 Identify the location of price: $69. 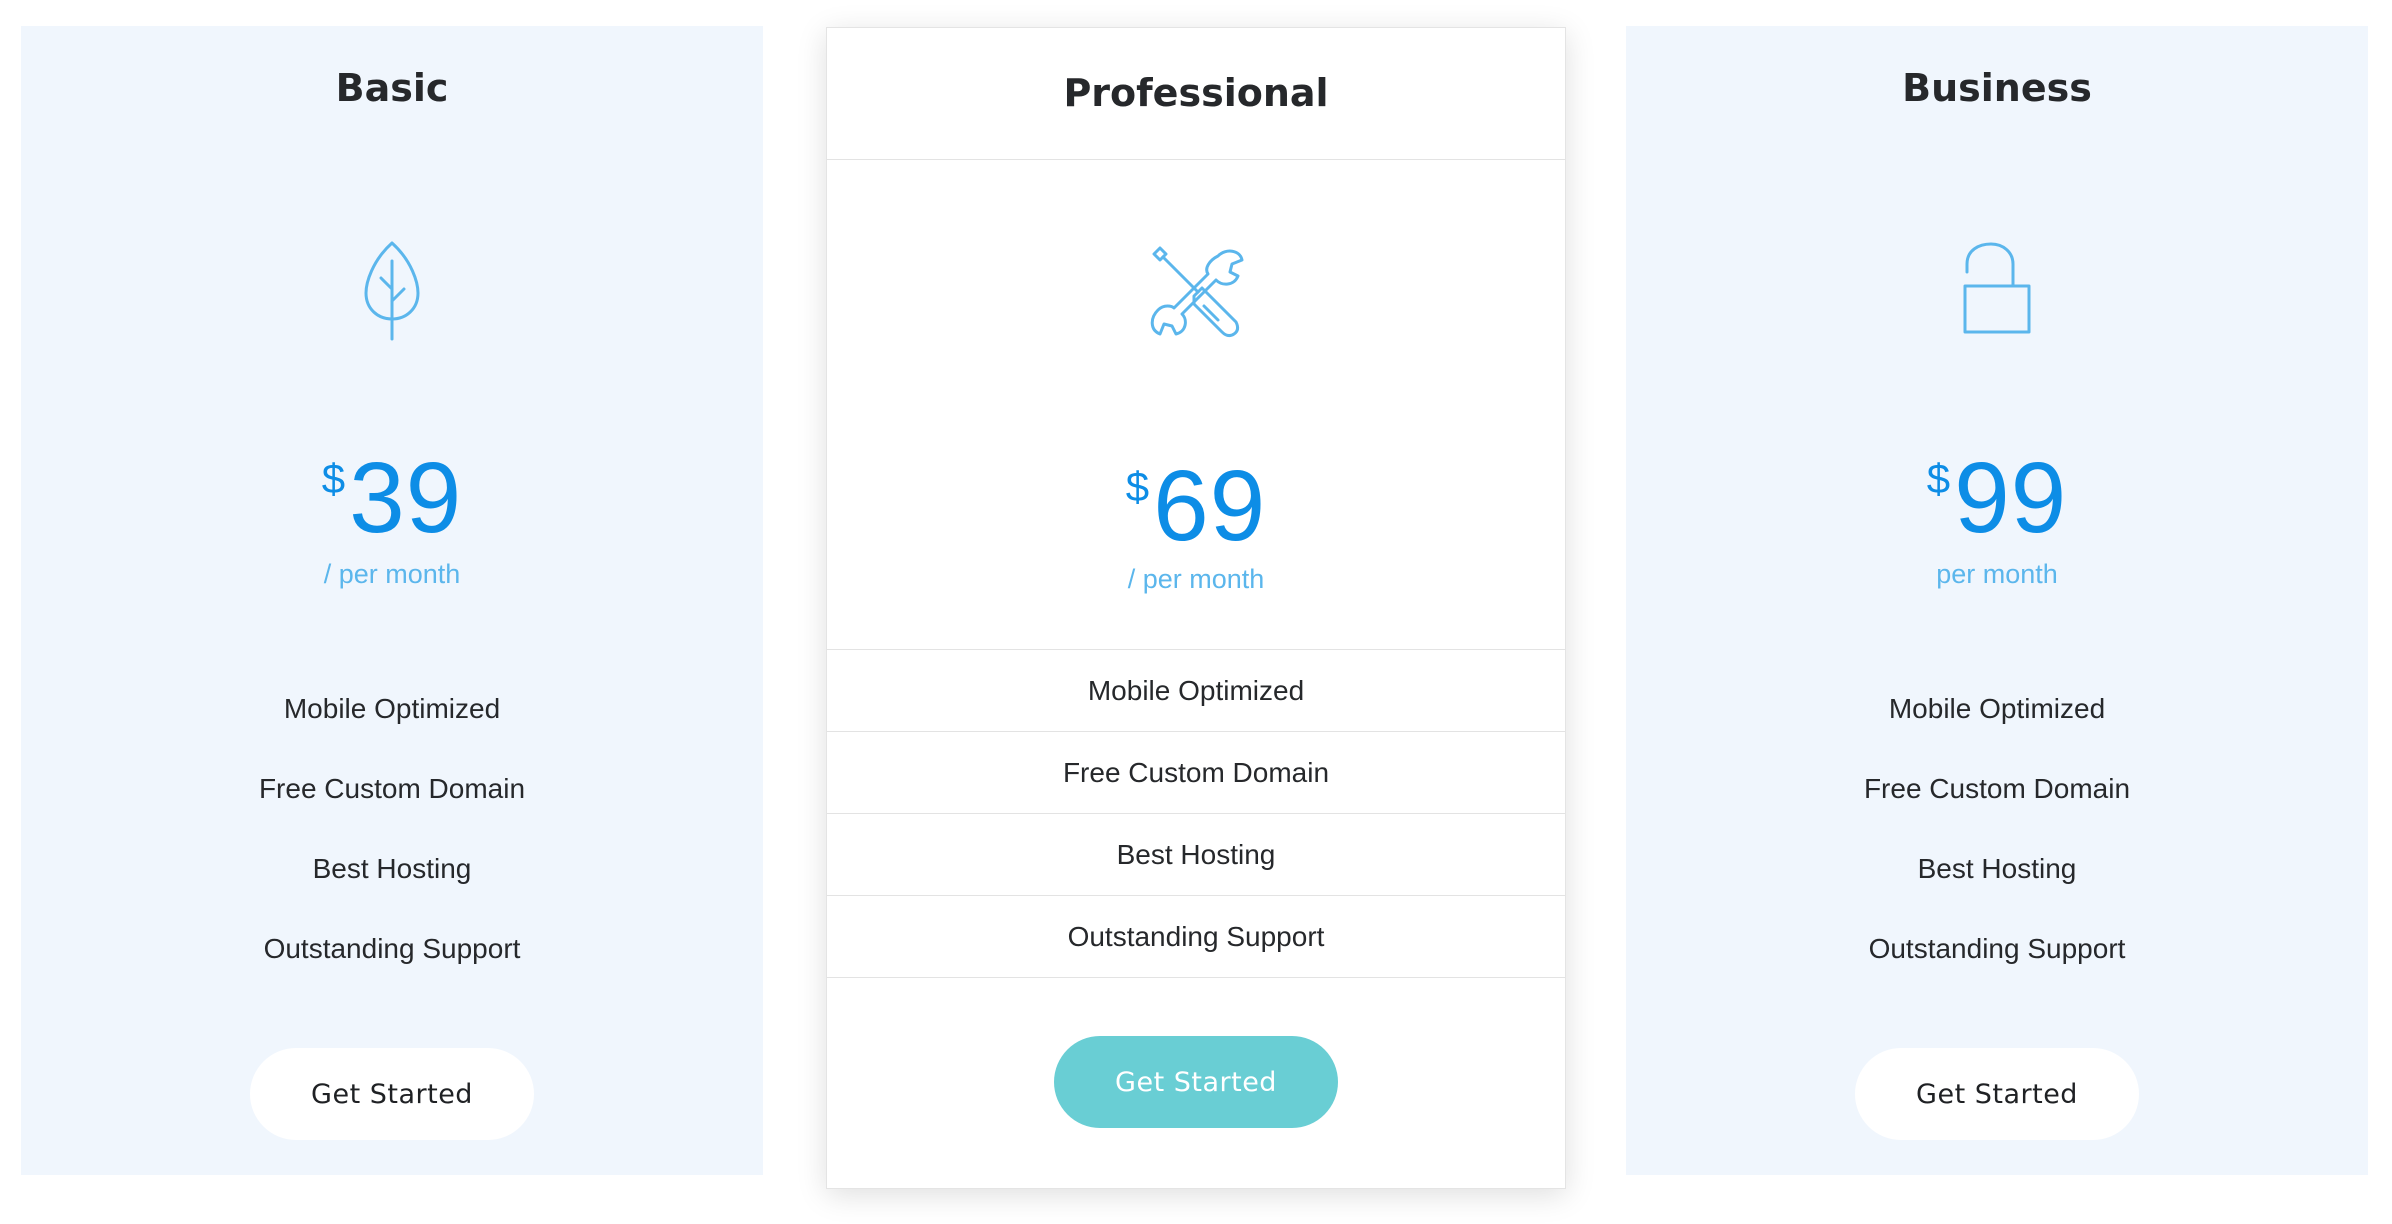
(1196, 506).